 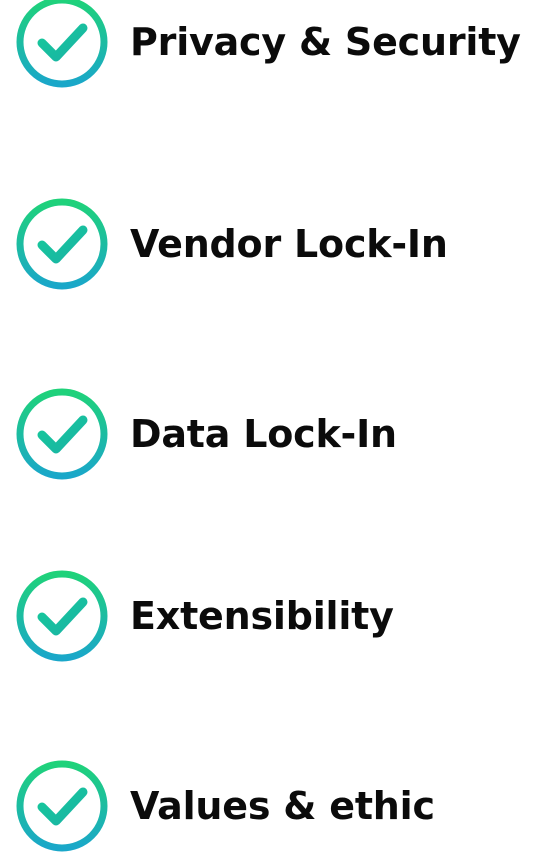 I want to click on checklist-item-vendor-lock-in: Vendor Lock-In, so click(x=231, y=244).